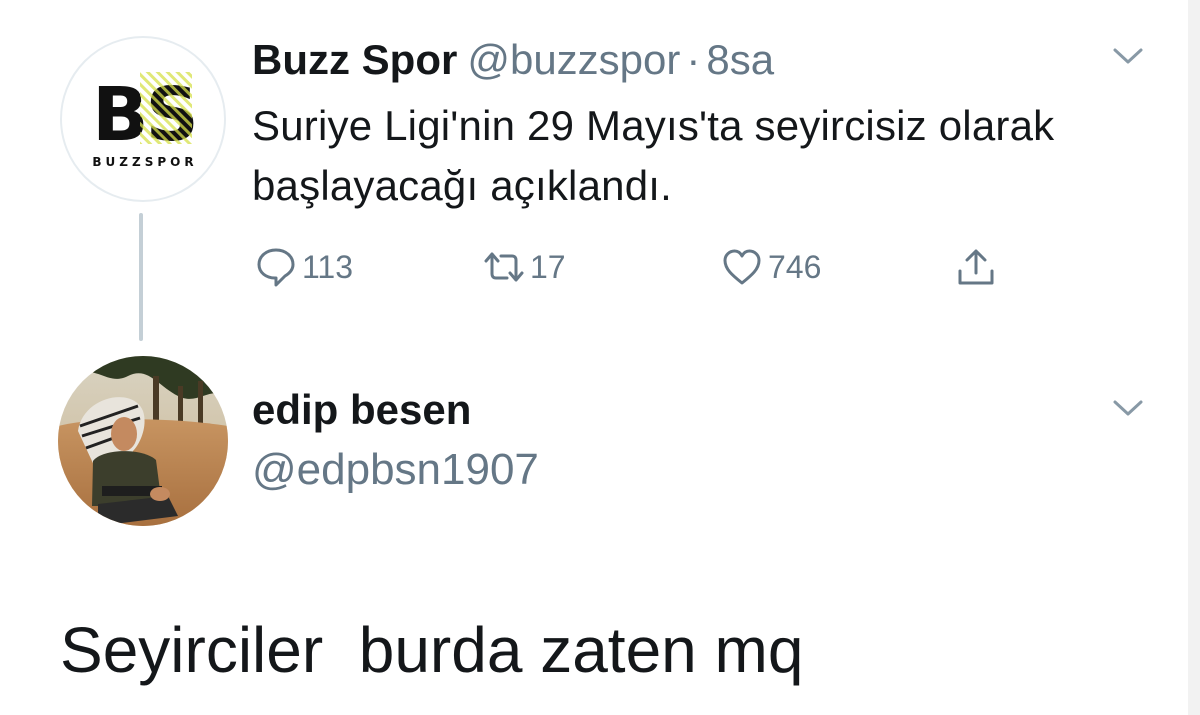 This screenshot has width=1200, height=715. Describe the element at coordinates (548, 267) in the screenshot. I see `retweet-count: 17` at that location.